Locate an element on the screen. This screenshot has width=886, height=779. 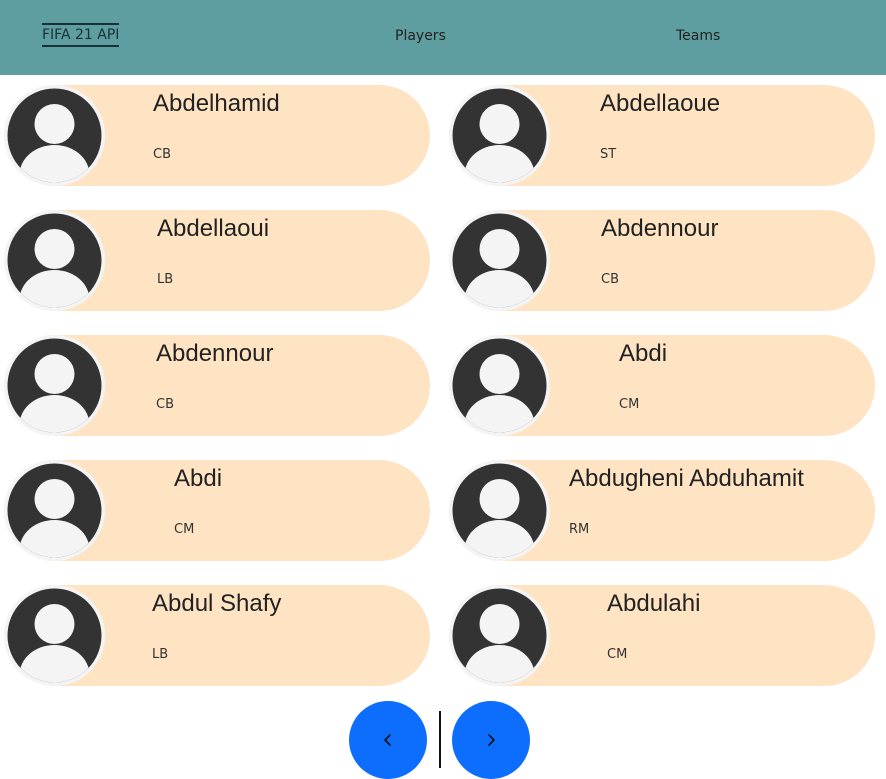
player-card: Abdulahi CM is located at coordinates (662, 635).